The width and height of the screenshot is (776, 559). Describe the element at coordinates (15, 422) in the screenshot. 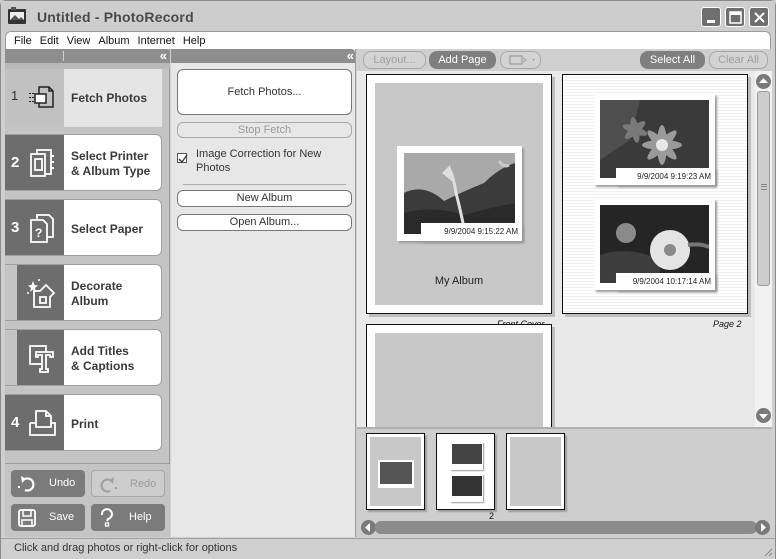

I see `step-number: 4` at that location.